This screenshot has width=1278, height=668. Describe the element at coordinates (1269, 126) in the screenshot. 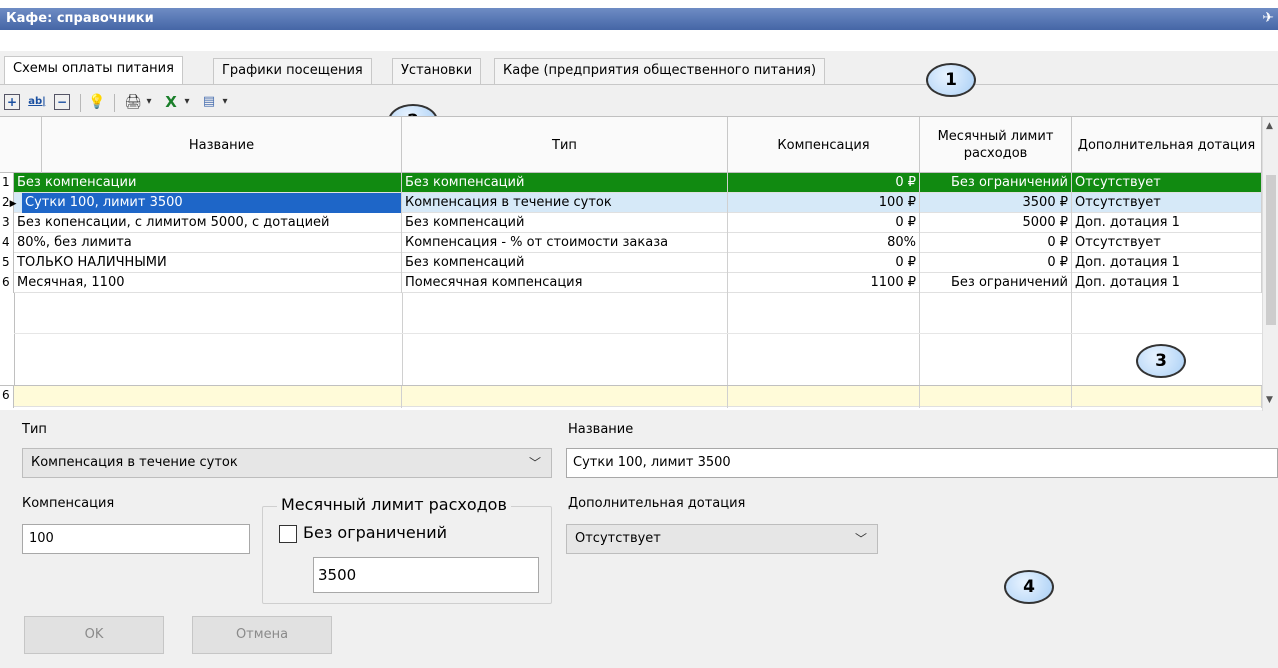

I see `scroll-up-icon: ▲` at that location.